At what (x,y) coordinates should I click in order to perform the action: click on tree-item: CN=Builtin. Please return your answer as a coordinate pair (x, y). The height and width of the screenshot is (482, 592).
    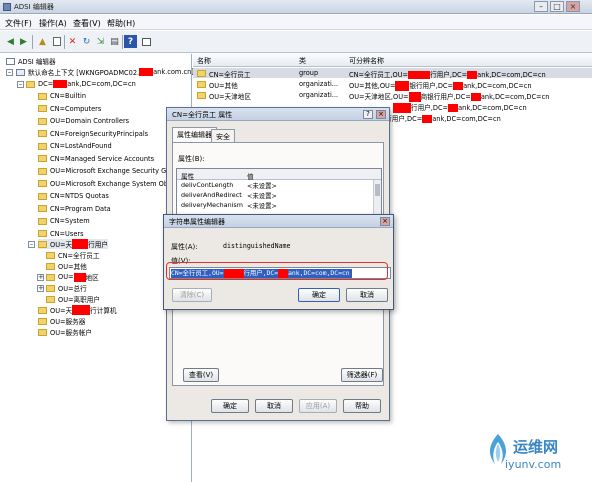
    Looking at the image, I should click on (62, 96).